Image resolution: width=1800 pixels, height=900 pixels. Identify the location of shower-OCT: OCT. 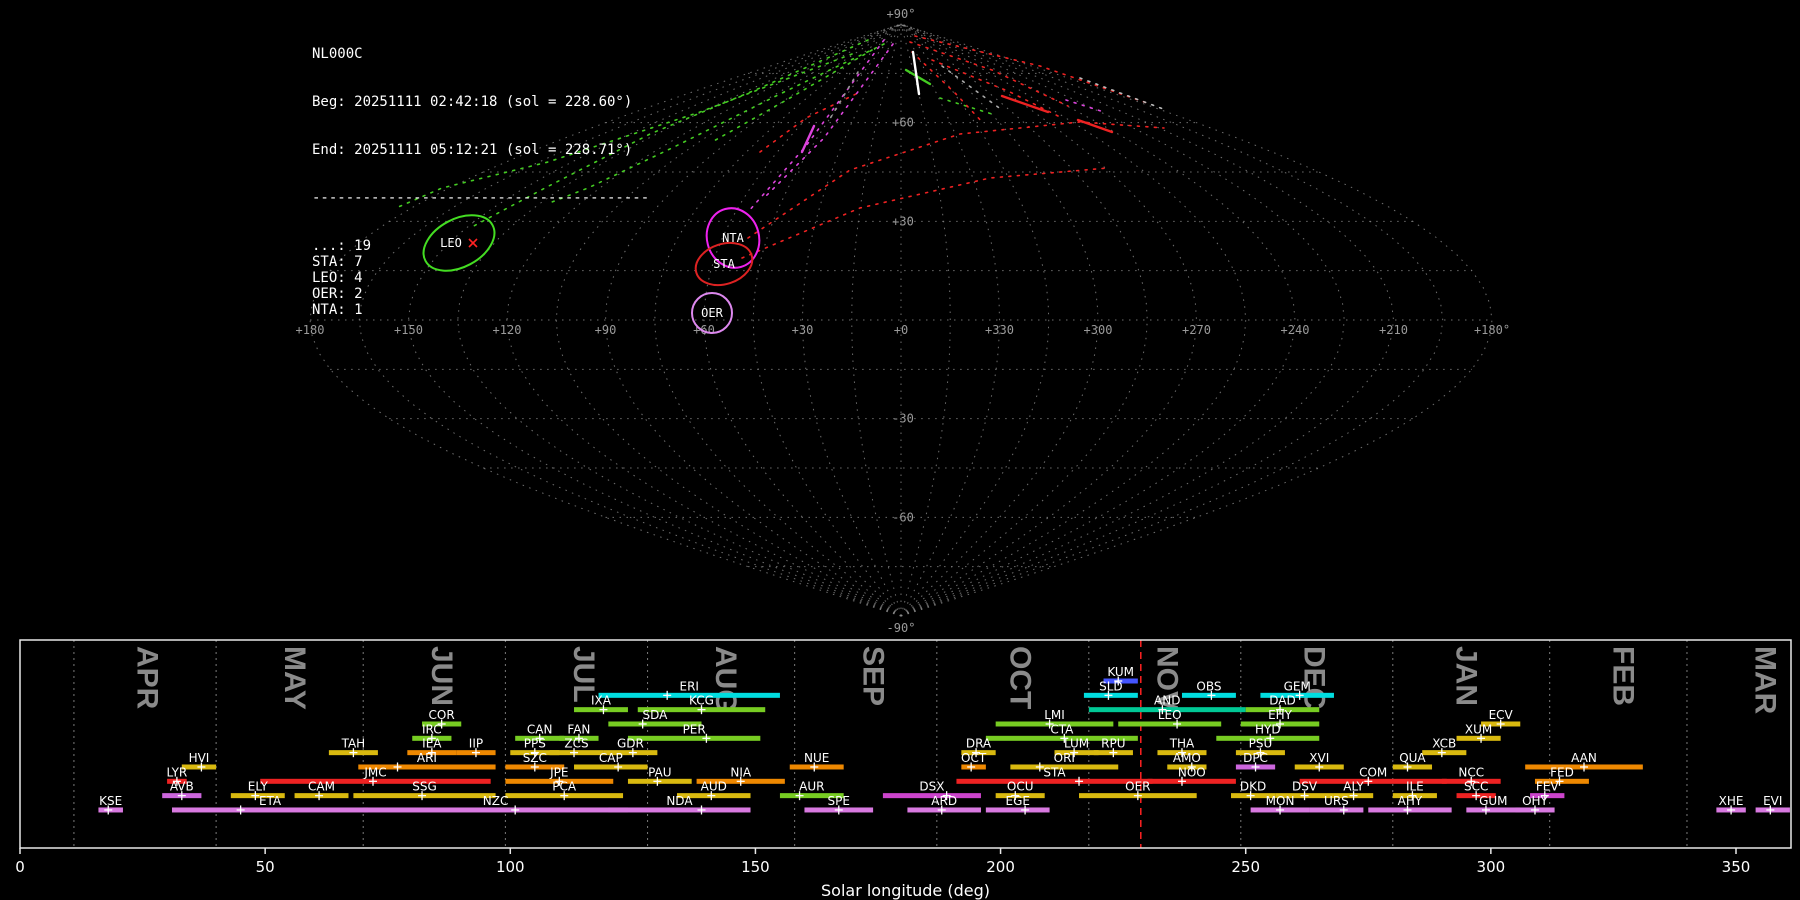
(974, 761).